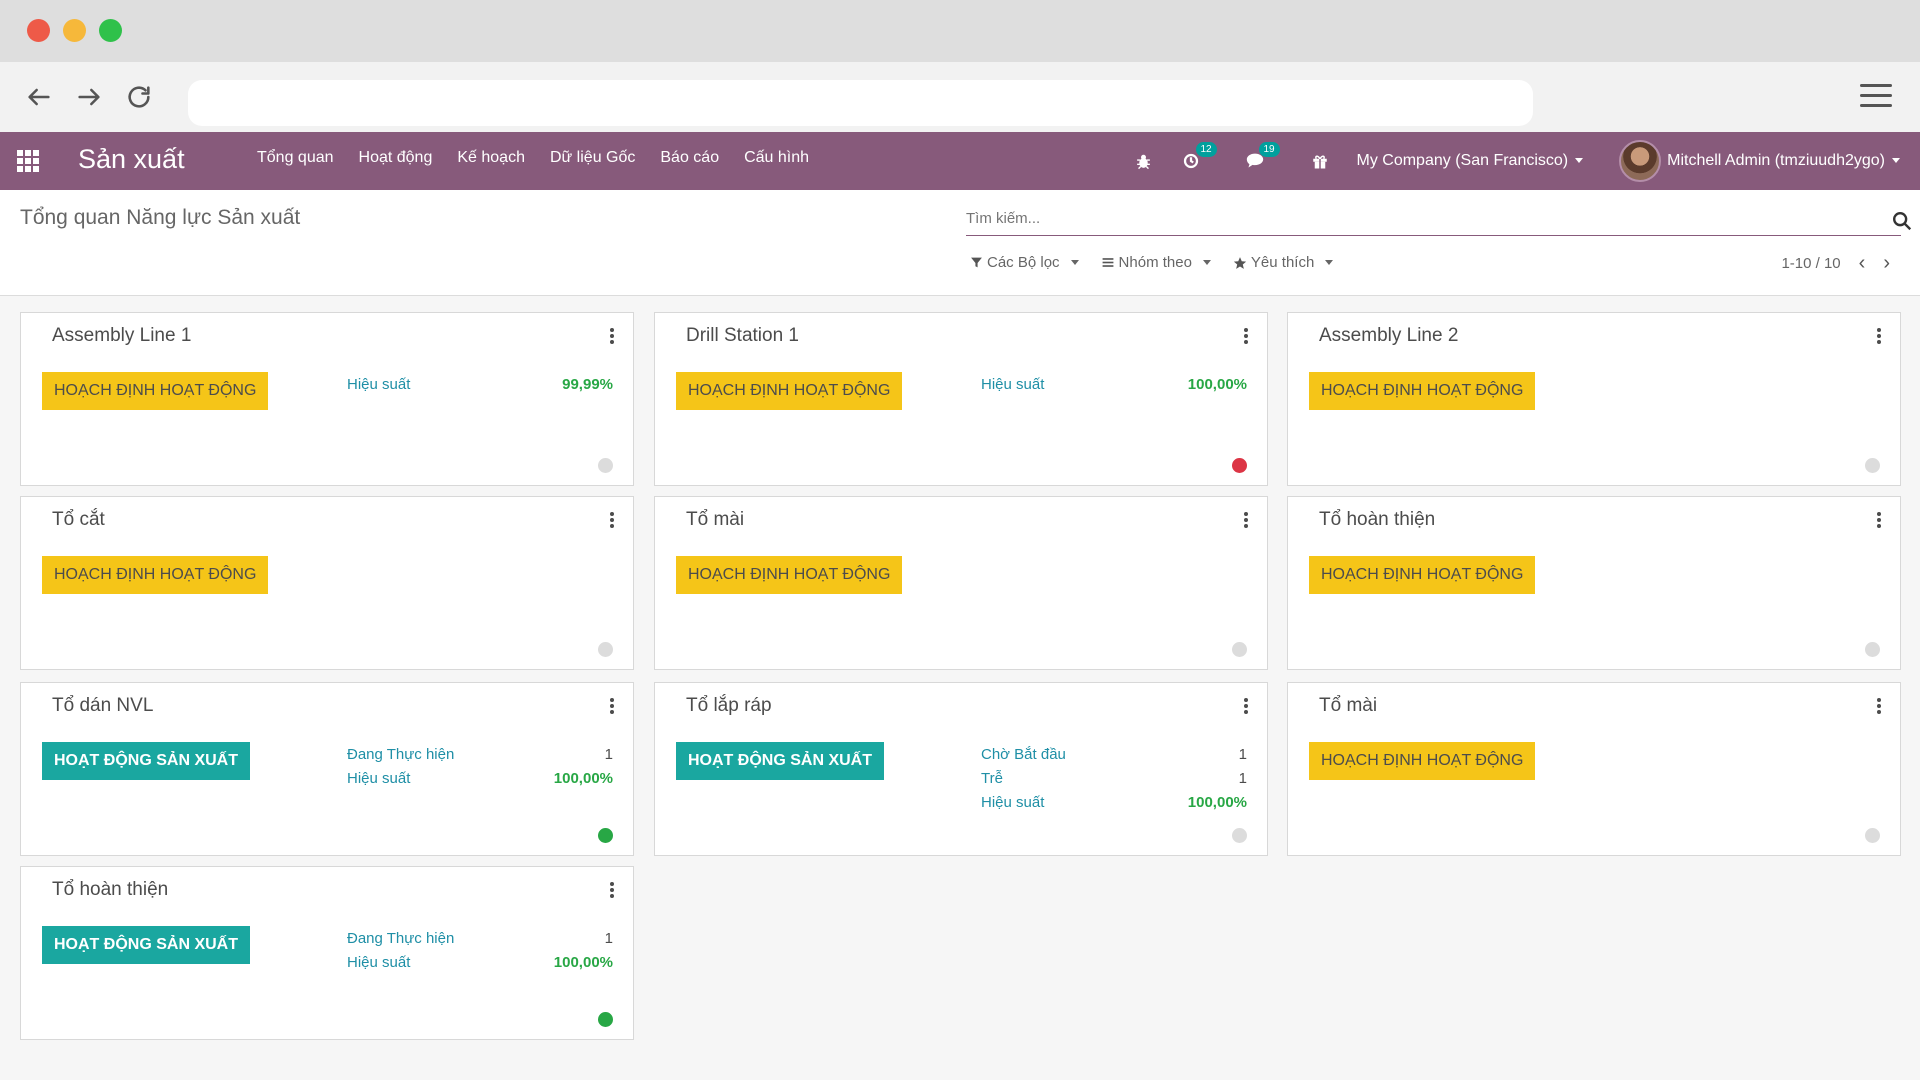 The width and height of the screenshot is (1920, 1080). What do you see at coordinates (89, 97) in the screenshot?
I see `forward-arrow-icon` at bounding box center [89, 97].